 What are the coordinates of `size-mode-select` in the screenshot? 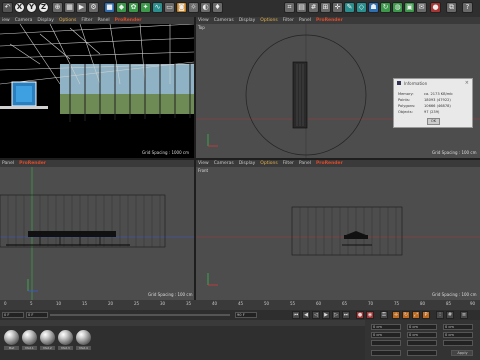 It's located at (422, 353).